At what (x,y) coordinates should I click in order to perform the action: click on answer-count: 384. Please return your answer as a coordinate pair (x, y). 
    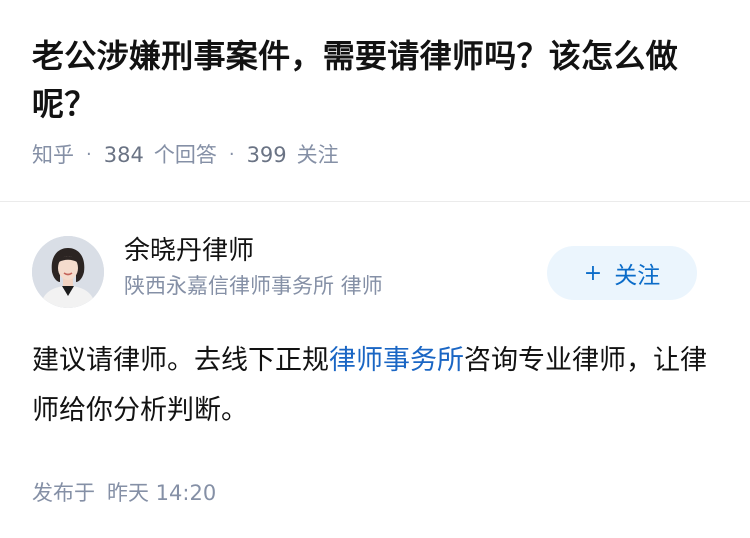
    Looking at the image, I should click on (123, 155).